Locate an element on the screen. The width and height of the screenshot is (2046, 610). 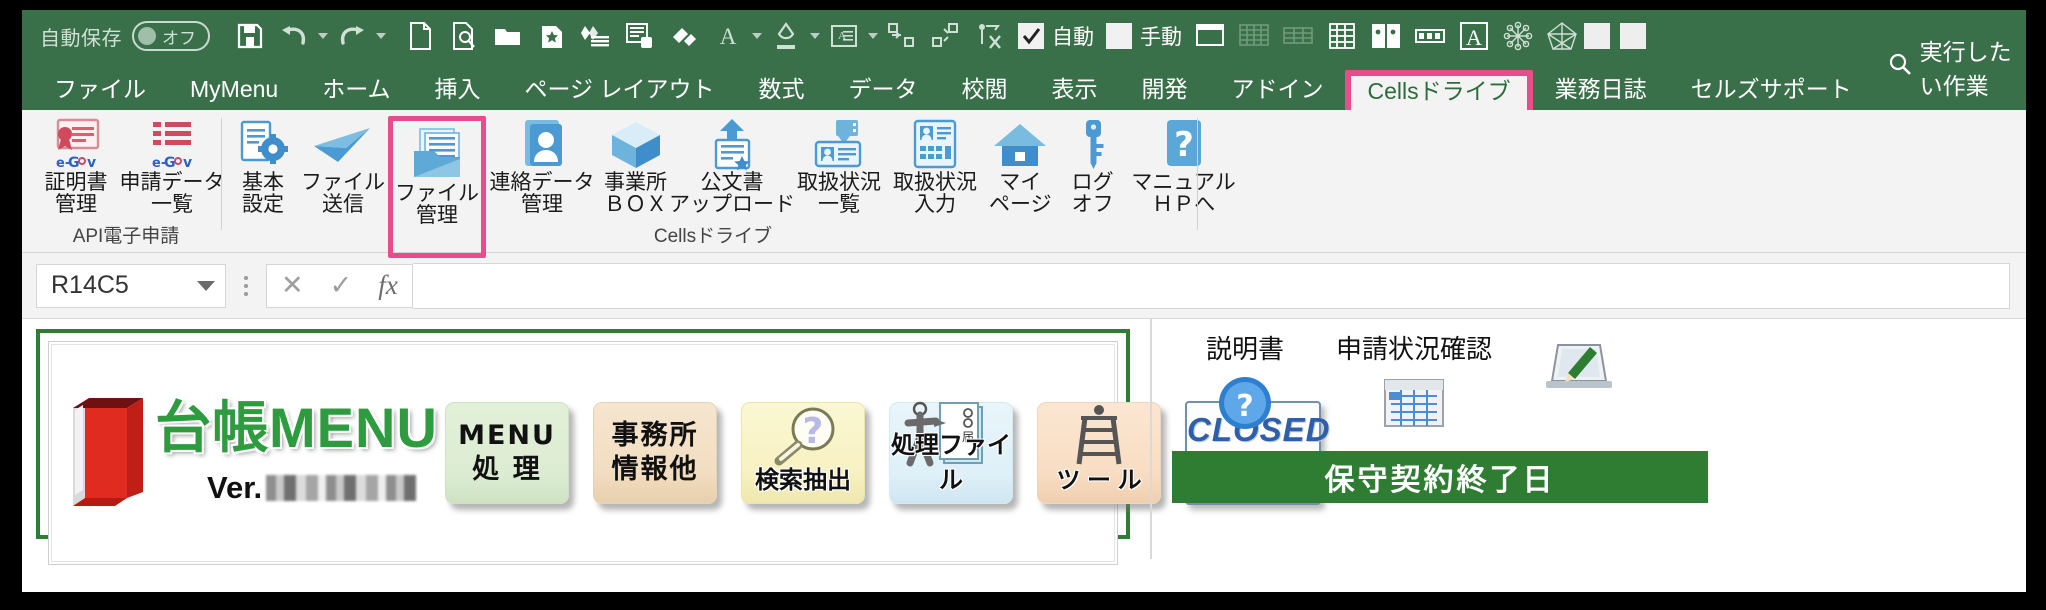
window-frame-top is located at coordinates (1023, 5).